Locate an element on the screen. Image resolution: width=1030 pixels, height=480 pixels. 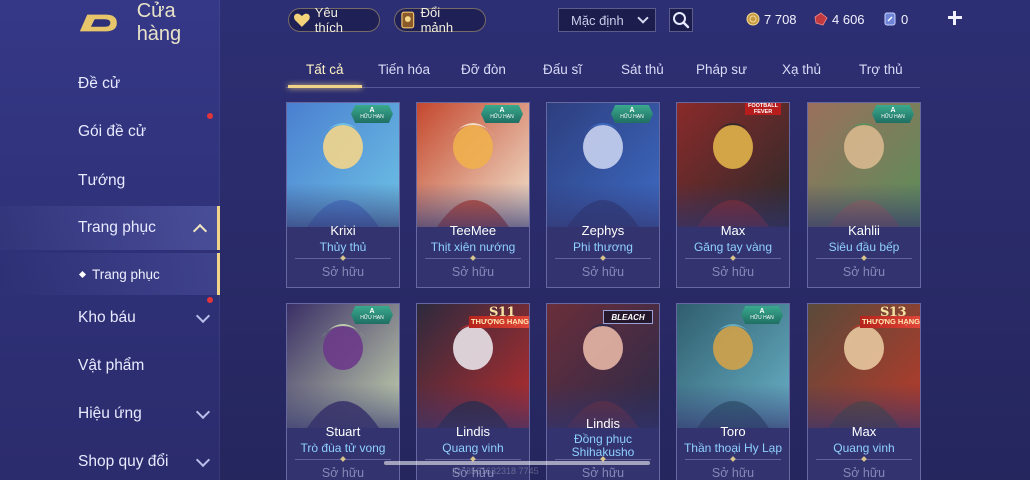
sidebar-item-heroes: Tướng is located at coordinates (110, 181).